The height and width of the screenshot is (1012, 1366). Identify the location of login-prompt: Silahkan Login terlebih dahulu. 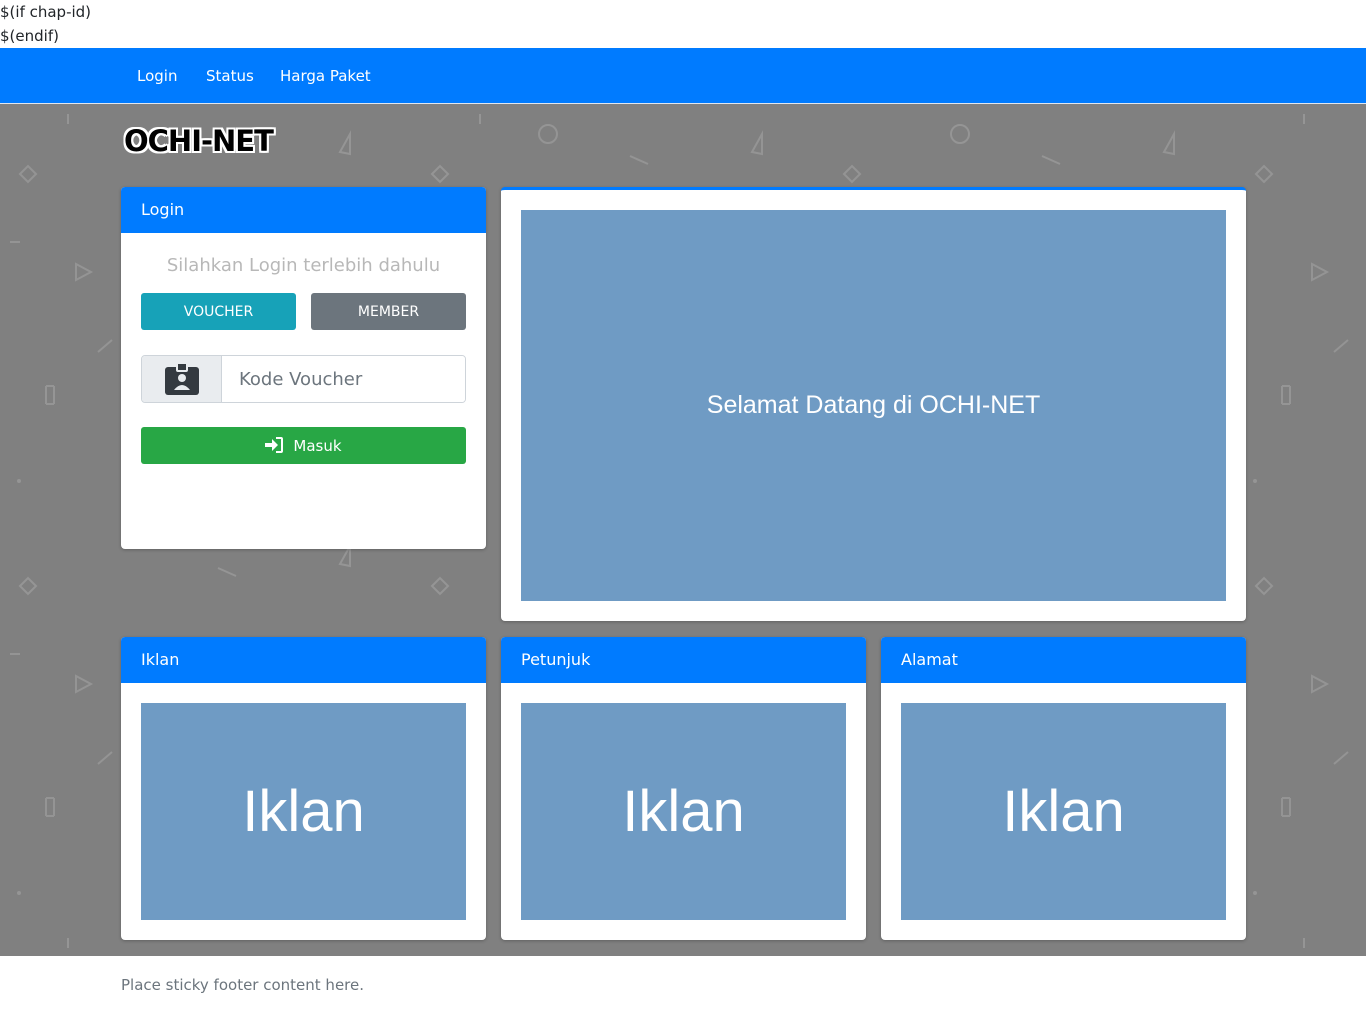
(303, 265).